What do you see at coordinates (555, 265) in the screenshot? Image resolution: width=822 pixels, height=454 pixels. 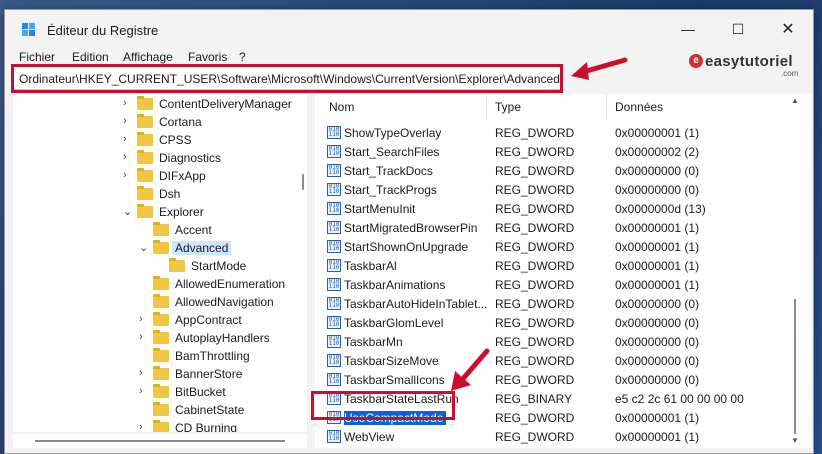 I see `value-row: 010 110 TaskbarAl REG_DWORD 0x00000001 (1)` at bounding box center [555, 265].